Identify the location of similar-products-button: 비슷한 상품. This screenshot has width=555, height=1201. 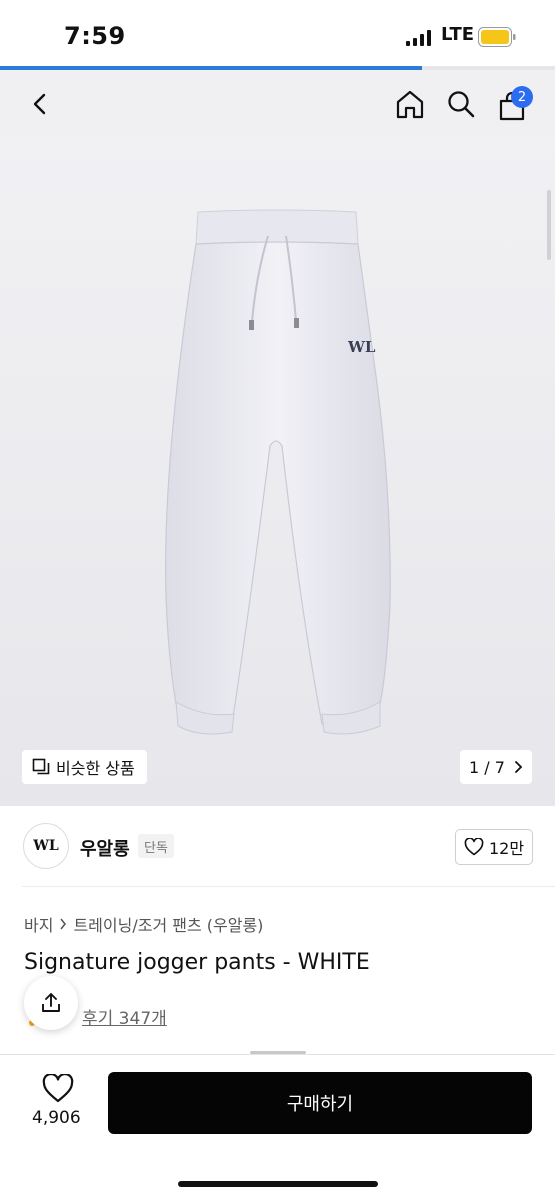
(84, 767).